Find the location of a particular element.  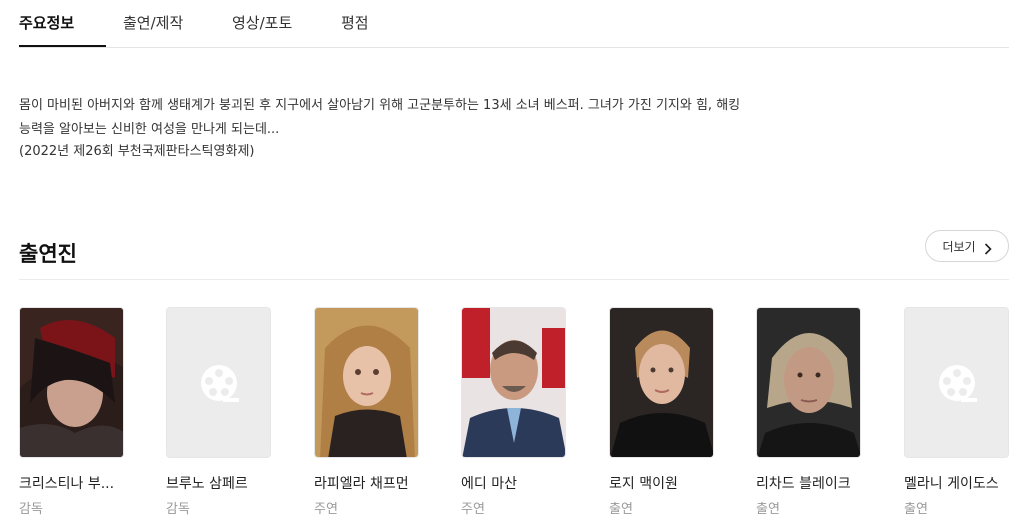

cast-item: 브루노 삼페르 감독 is located at coordinates (218, 412).